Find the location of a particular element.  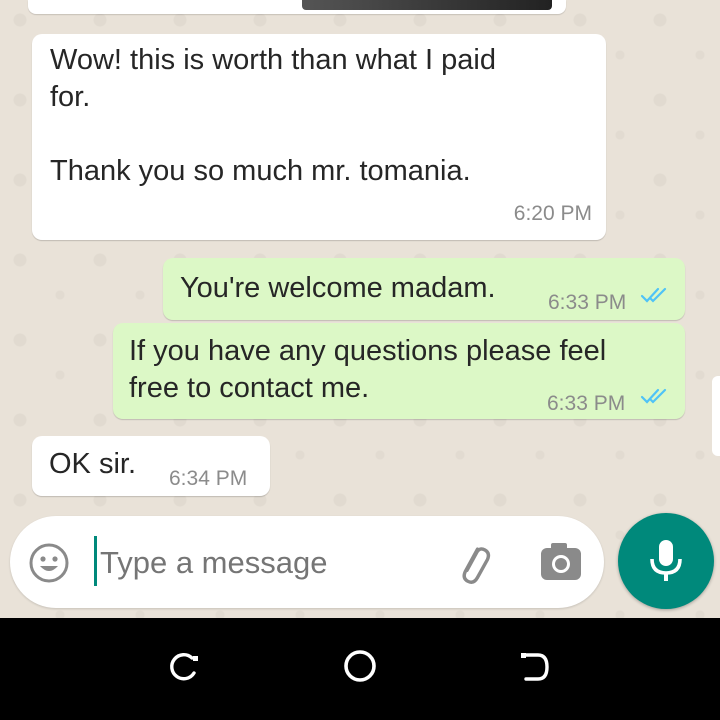

paperclip-icon is located at coordinates (474, 564).